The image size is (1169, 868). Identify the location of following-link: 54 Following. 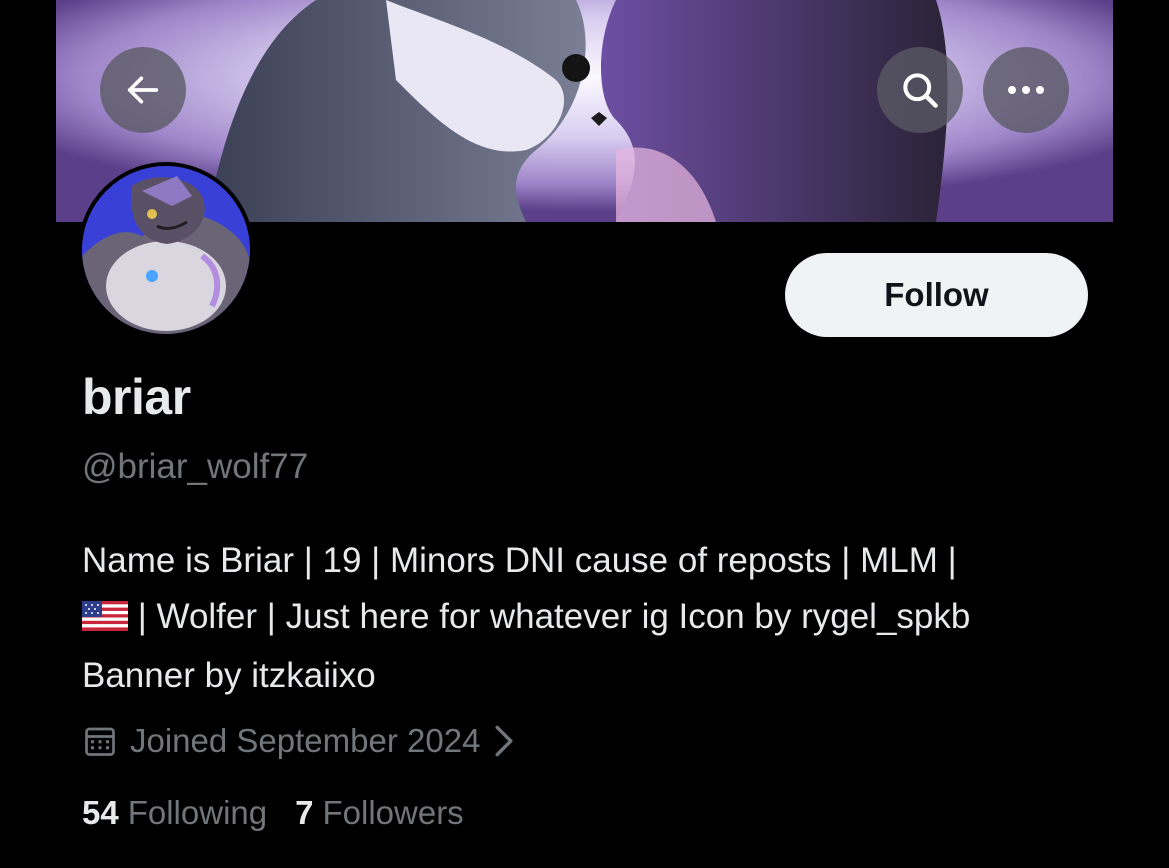
(174, 813).